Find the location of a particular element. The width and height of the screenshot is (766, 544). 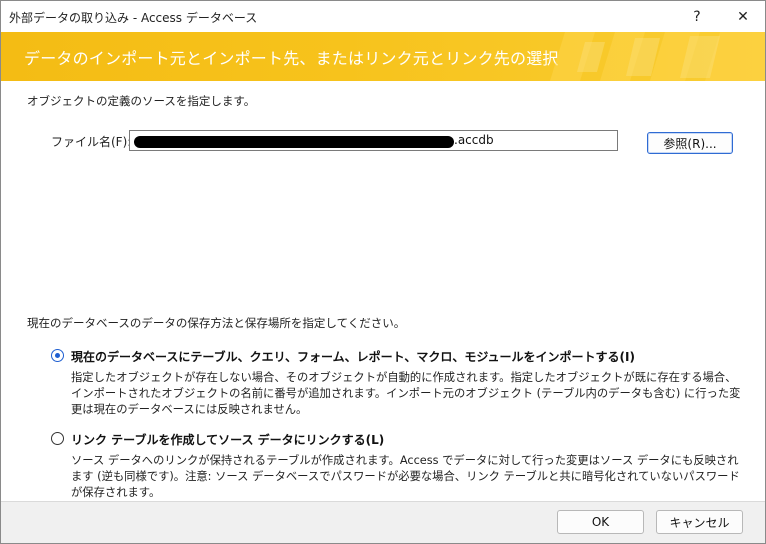

file-name-label: ファイル名(F): is located at coordinates (91, 142).